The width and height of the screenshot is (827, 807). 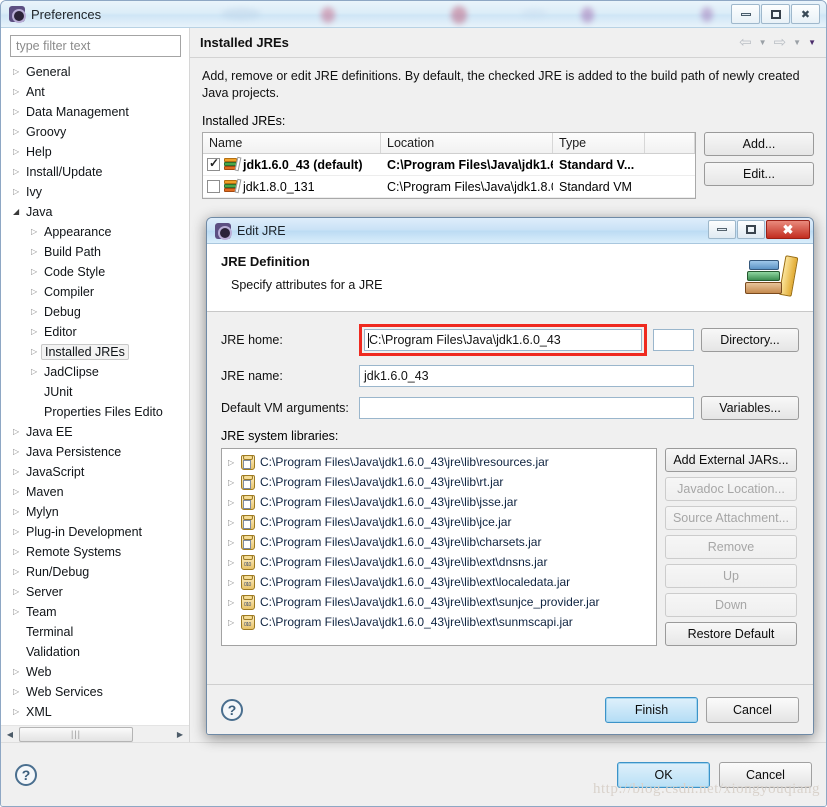 What do you see at coordinates (95, 692) in the screenshot?
I see `sidebar-item-web-services: ▷ Web Services` at bounding box center [95, 692].